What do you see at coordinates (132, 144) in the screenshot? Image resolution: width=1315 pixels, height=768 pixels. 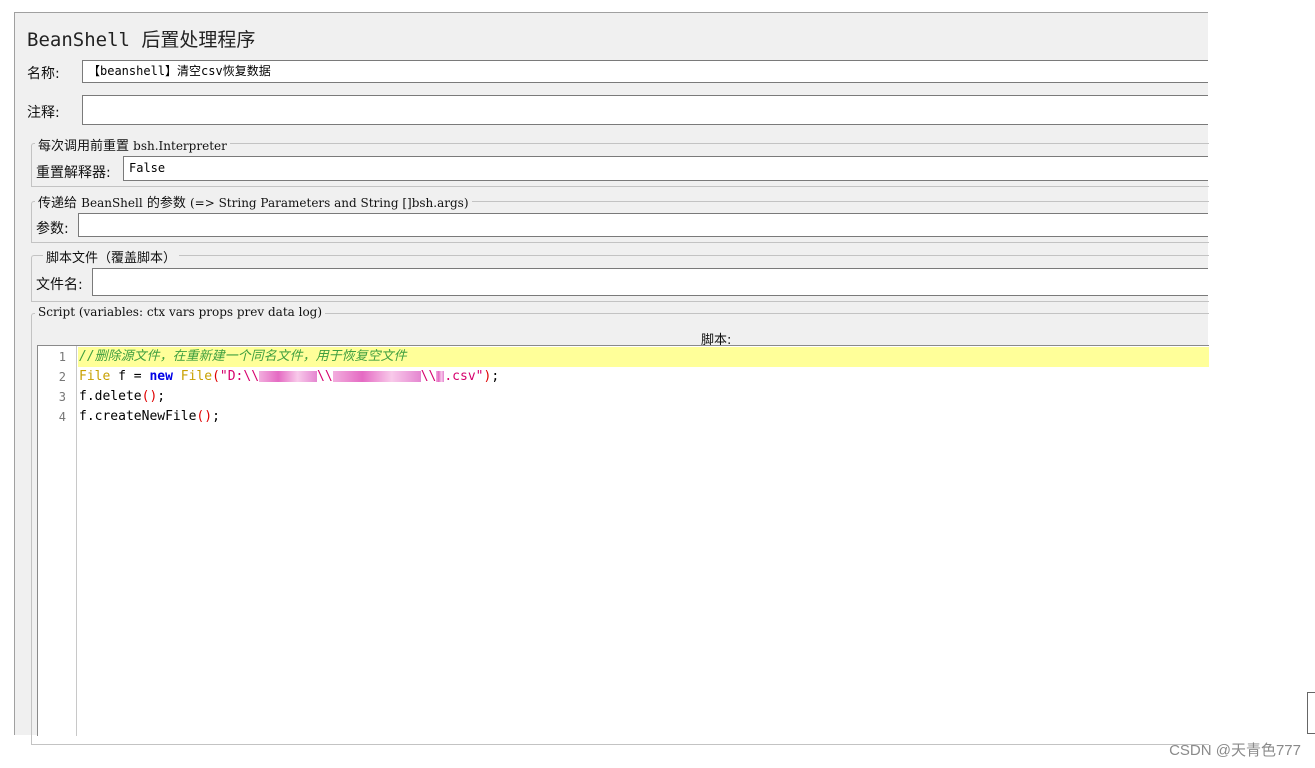 I see `reset-interpreter-legend: 每次调用前重置 bsh.Interpreter` at bounding box center [132, 144].